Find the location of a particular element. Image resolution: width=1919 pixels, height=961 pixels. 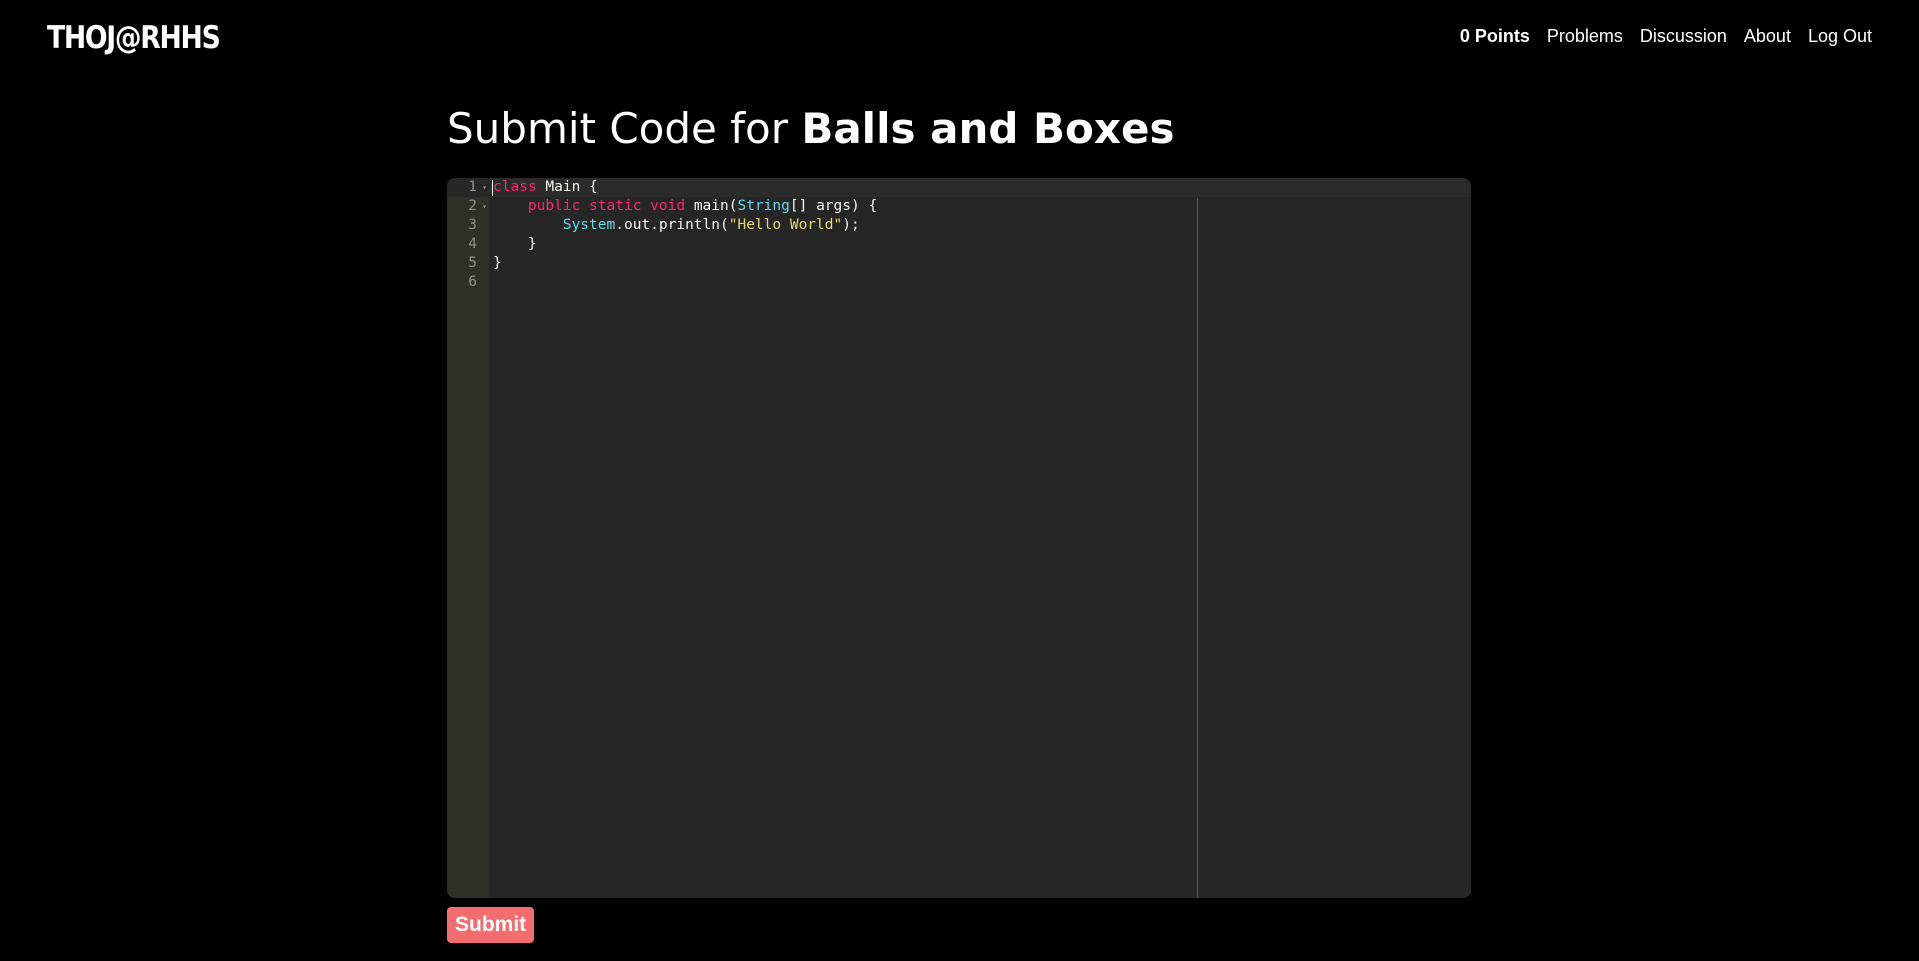

line-number-gutter: 1 ▾ 2 ▾ 3 4 5 6 is located at coordinates (468, 538).